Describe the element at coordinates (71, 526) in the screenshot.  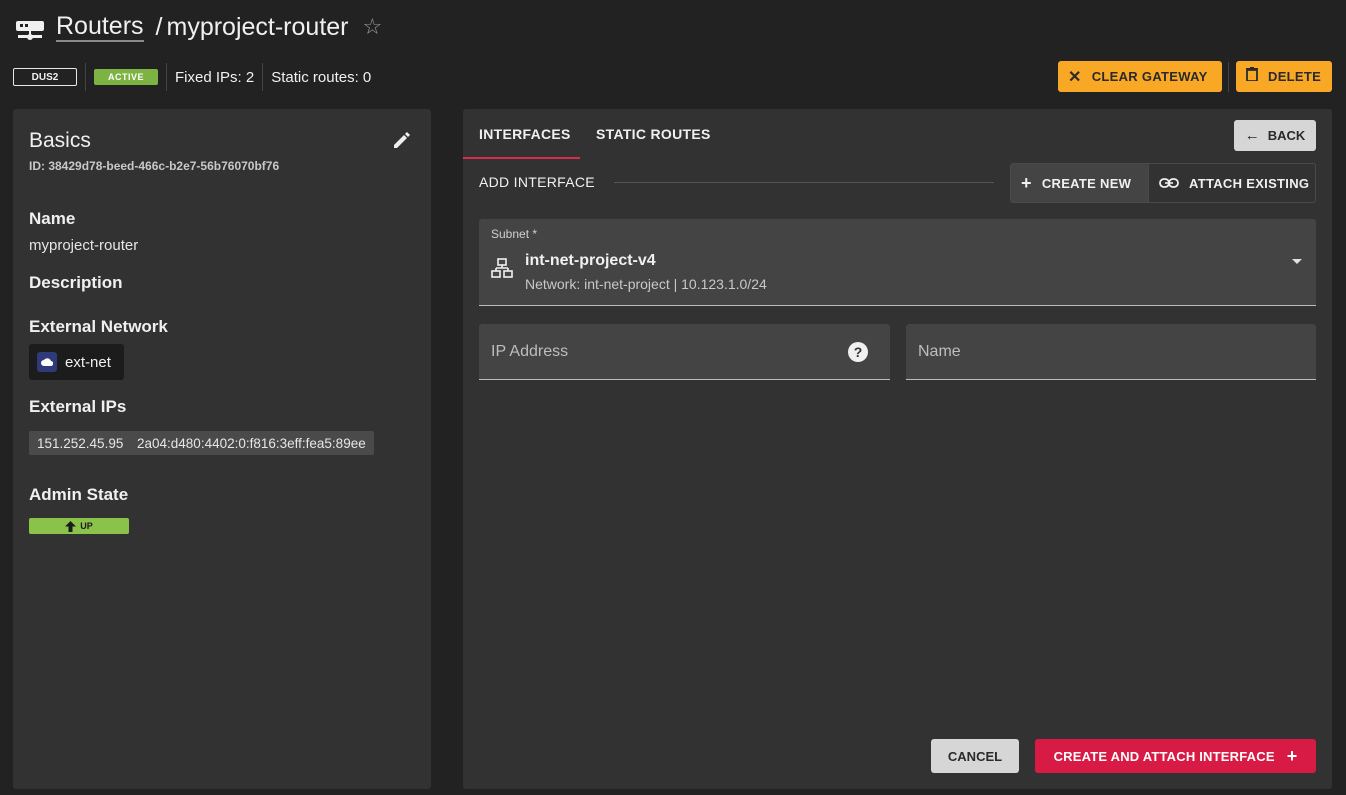
I see `arrow-up-icon` at that location.